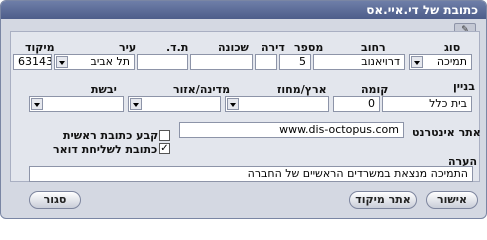 Image resolution: width=487 pixels, height=240 pixels. Describe the element at coordinates (448, 103) in the screenshot. I see `building-value: בית כלל` at that location.